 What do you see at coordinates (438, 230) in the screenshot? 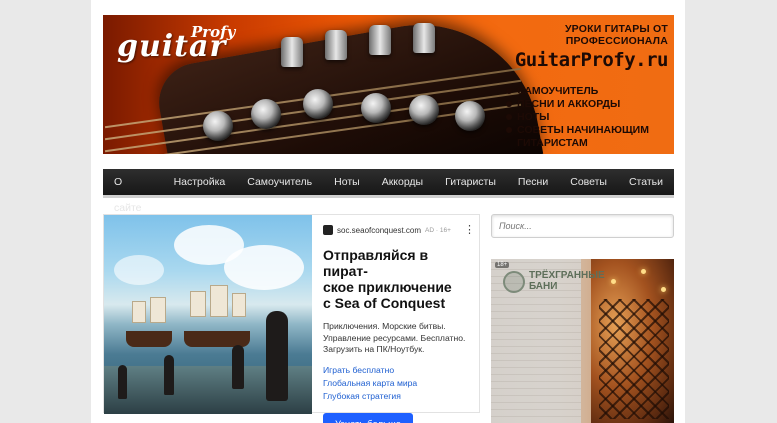
I see `ad-marker: AD · 16+` at bounding box center [438, 230].